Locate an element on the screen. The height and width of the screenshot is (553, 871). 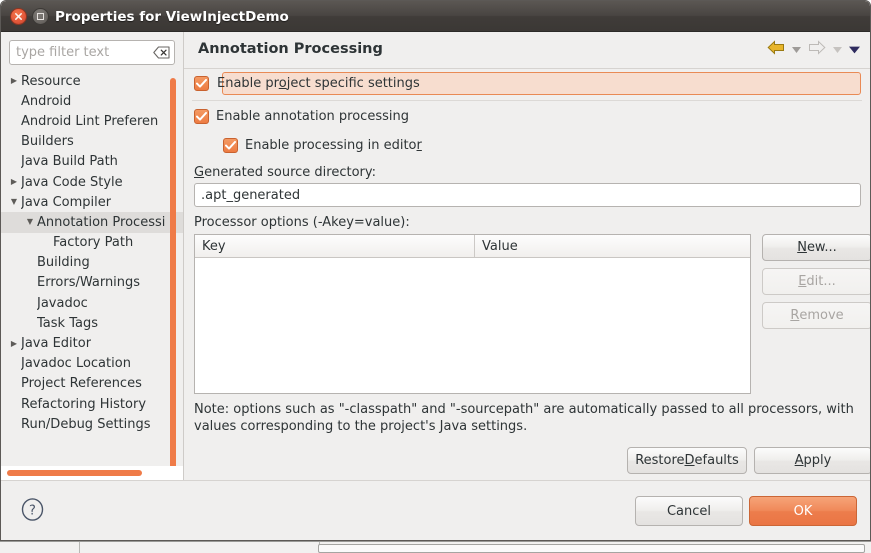
ok-button: OK is located at coordinates (803, 511).